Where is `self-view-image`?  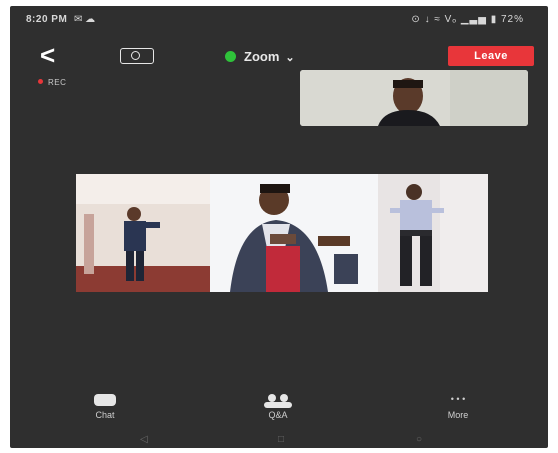 self-view-image is located at coordinates (414, 98).